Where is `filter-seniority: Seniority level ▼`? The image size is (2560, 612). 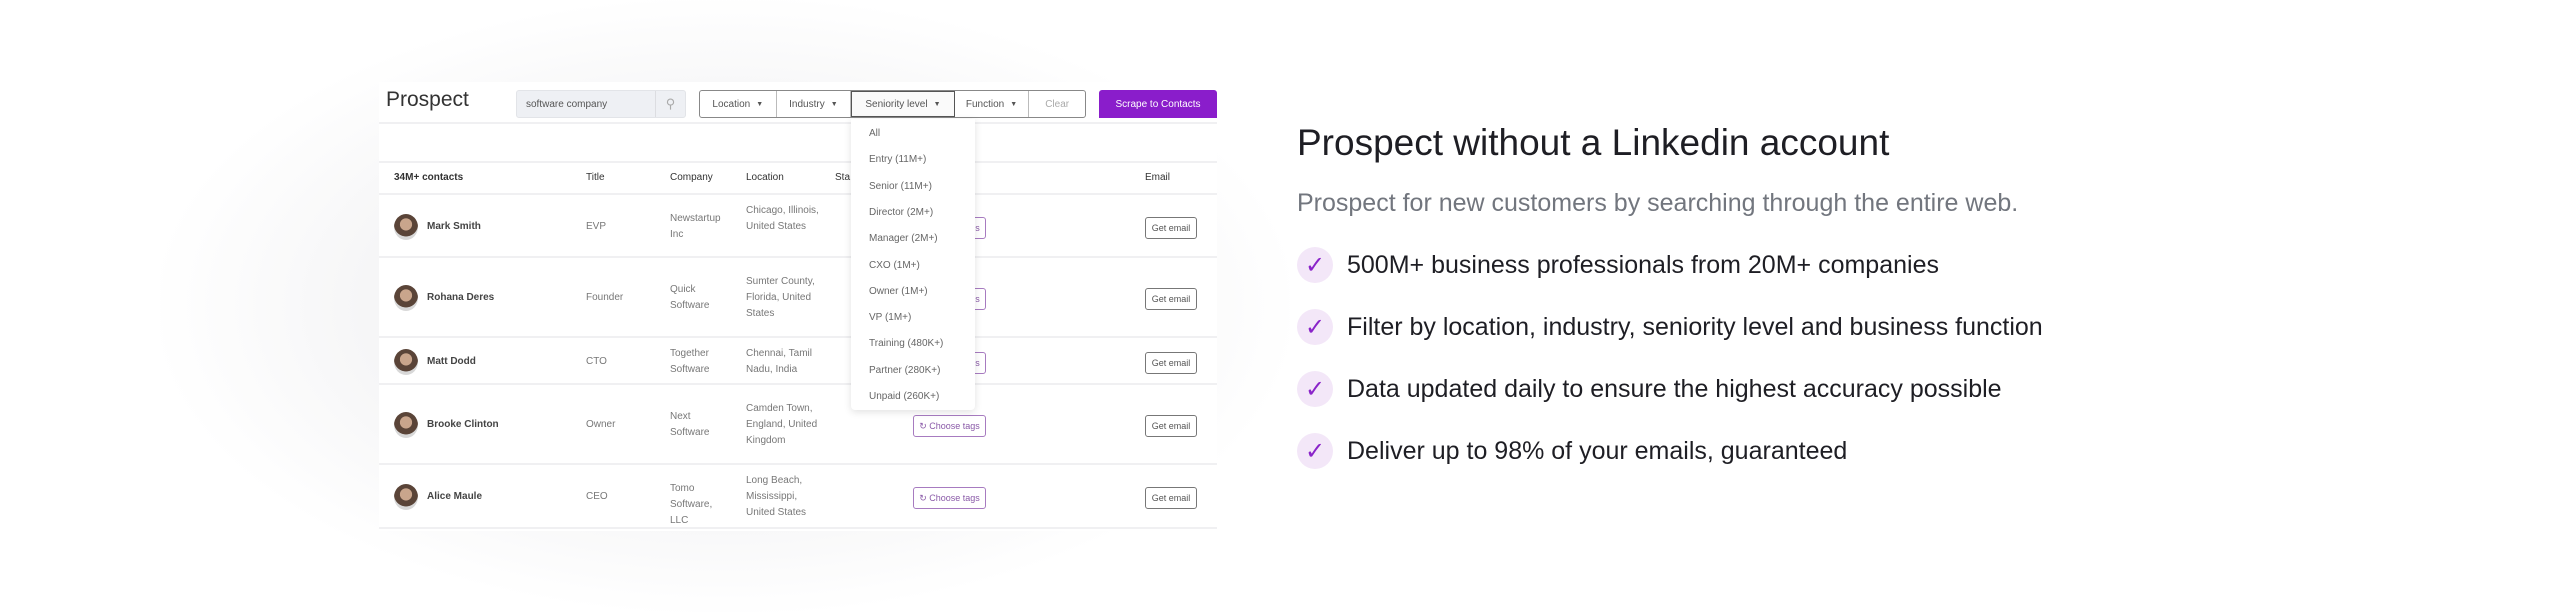
filter-seniority: Seniority level ▼ is located at coordinates (903, 104).